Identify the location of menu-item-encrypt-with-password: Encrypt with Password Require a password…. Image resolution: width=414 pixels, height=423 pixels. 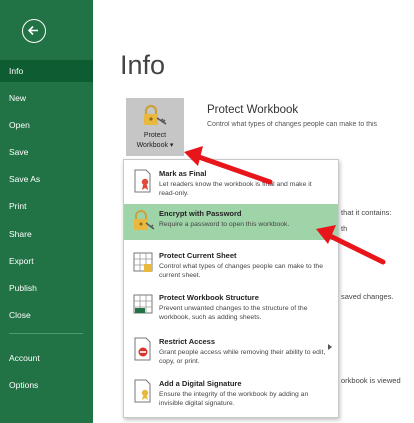
(231, 222).